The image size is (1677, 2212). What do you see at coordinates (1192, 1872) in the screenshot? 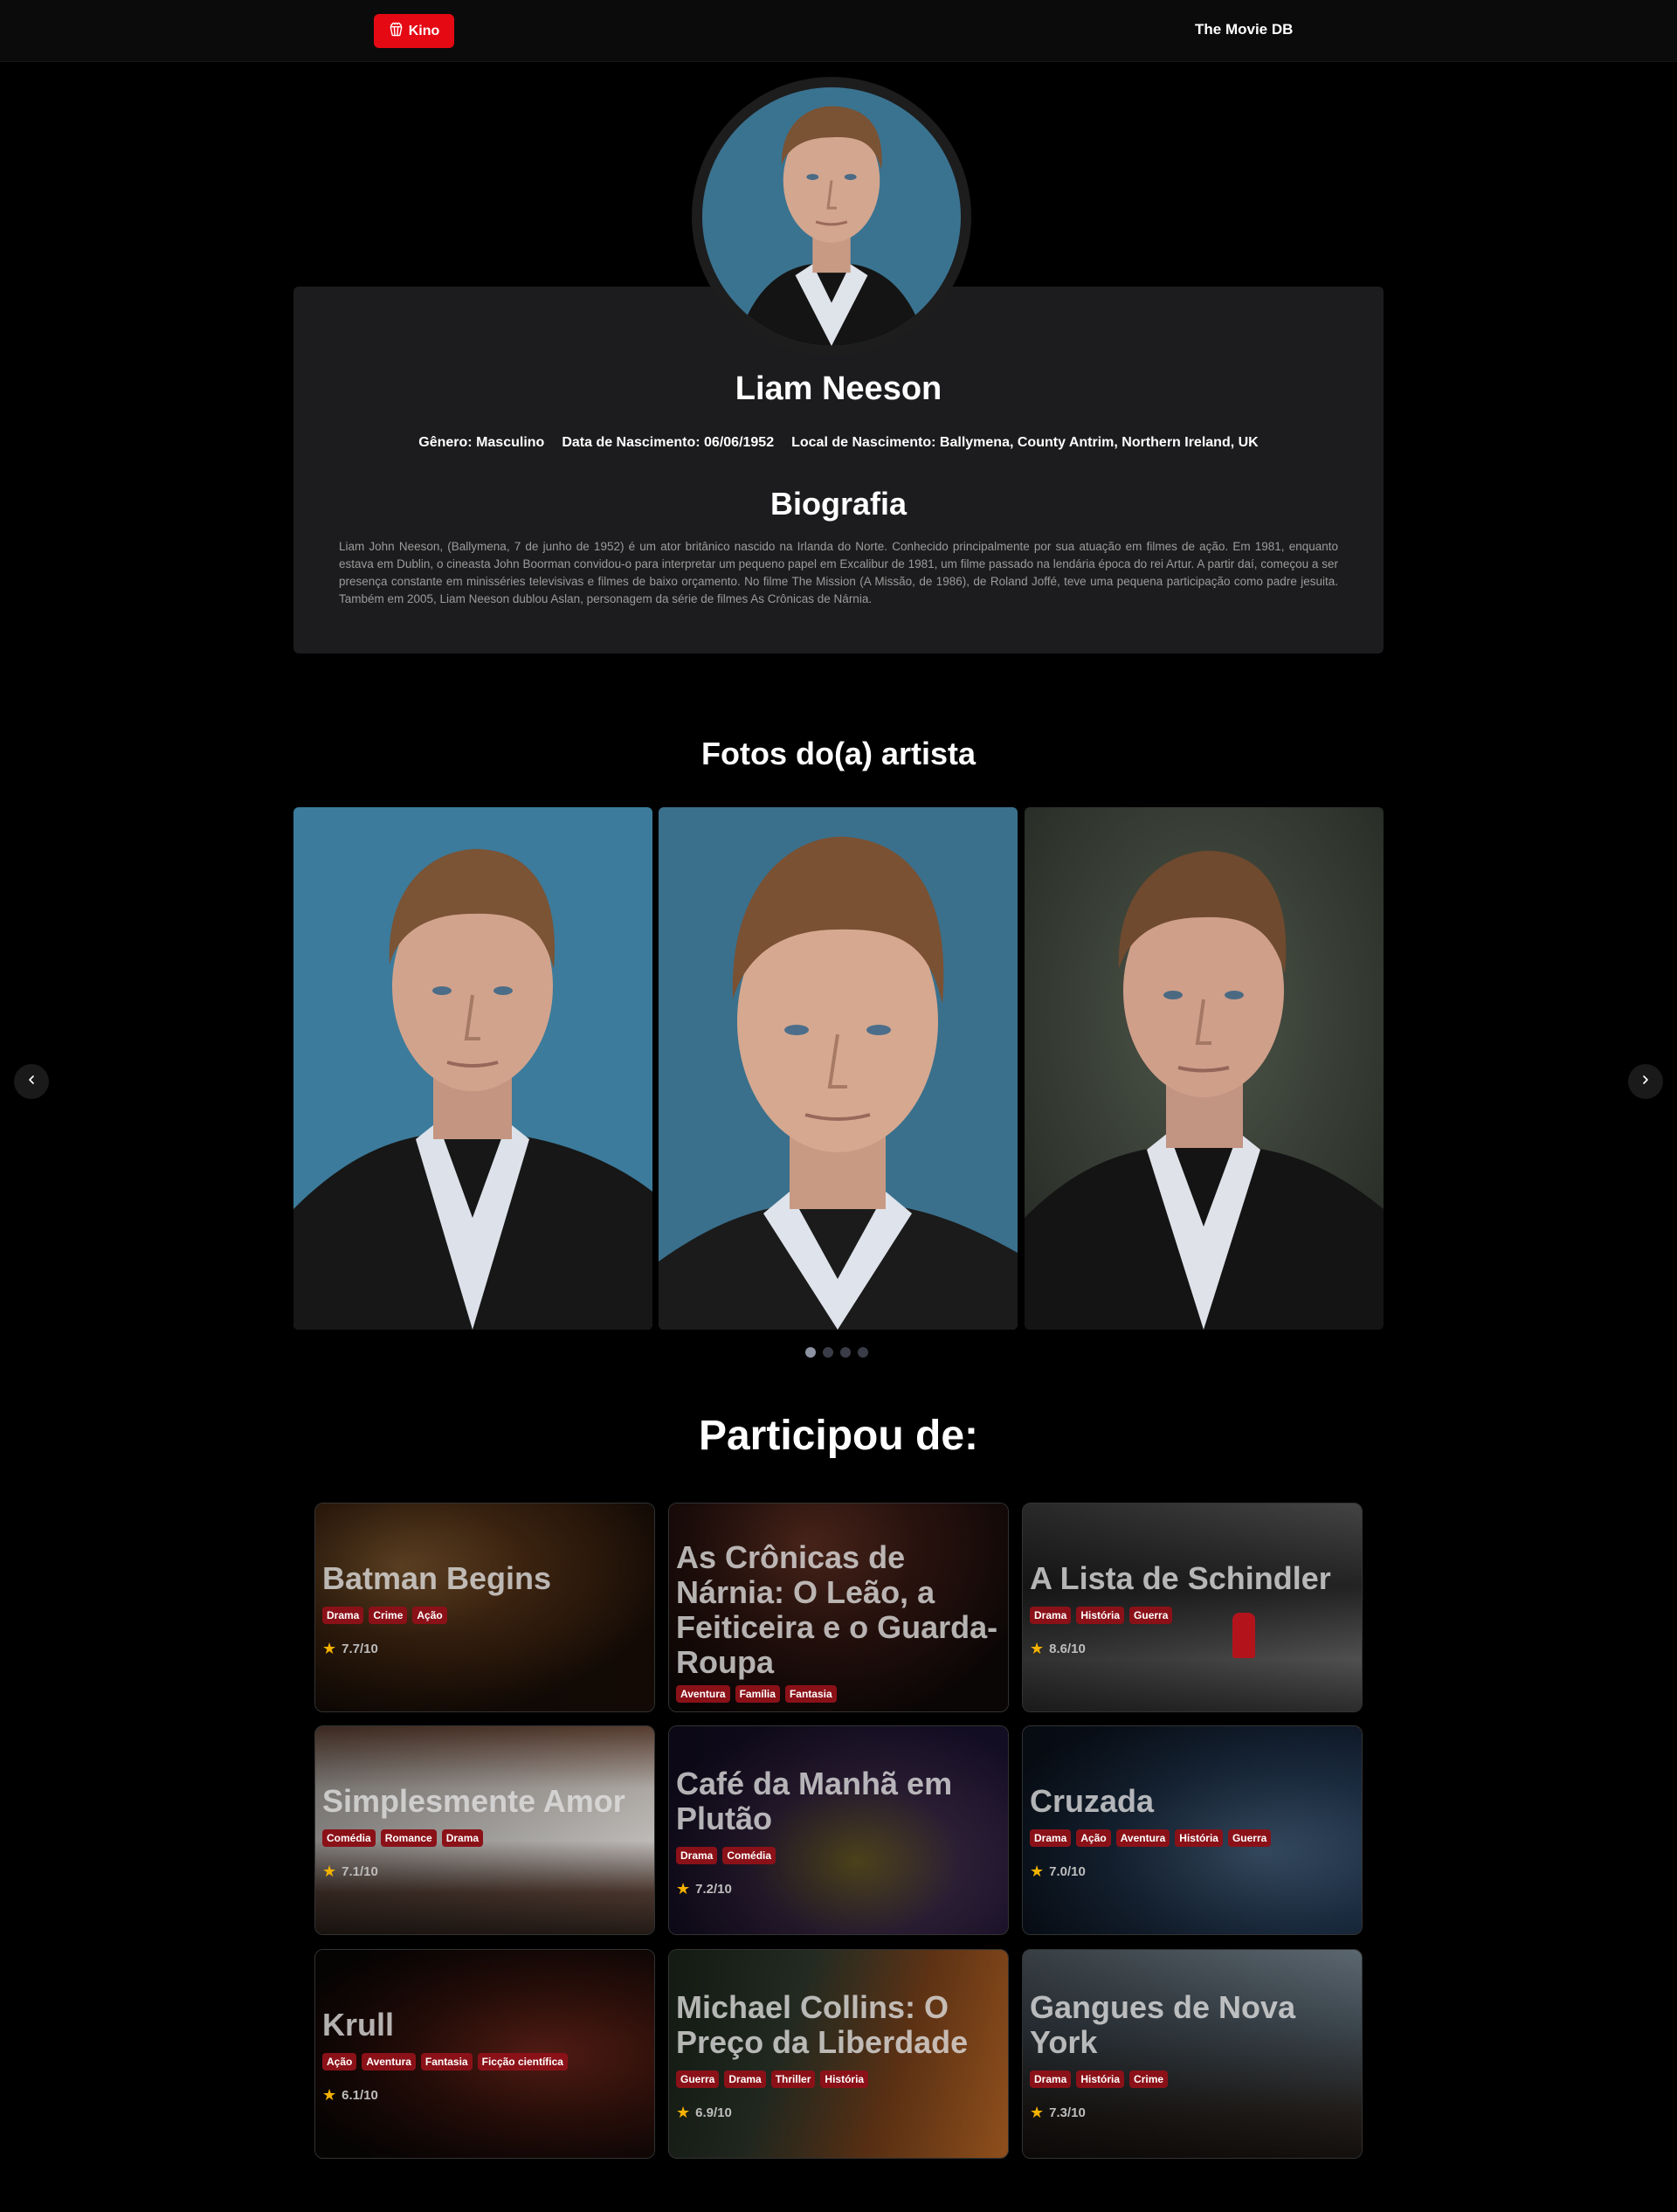
I see `film-rating: ★ 7.0/10` at bounding box center [1192, 1872].